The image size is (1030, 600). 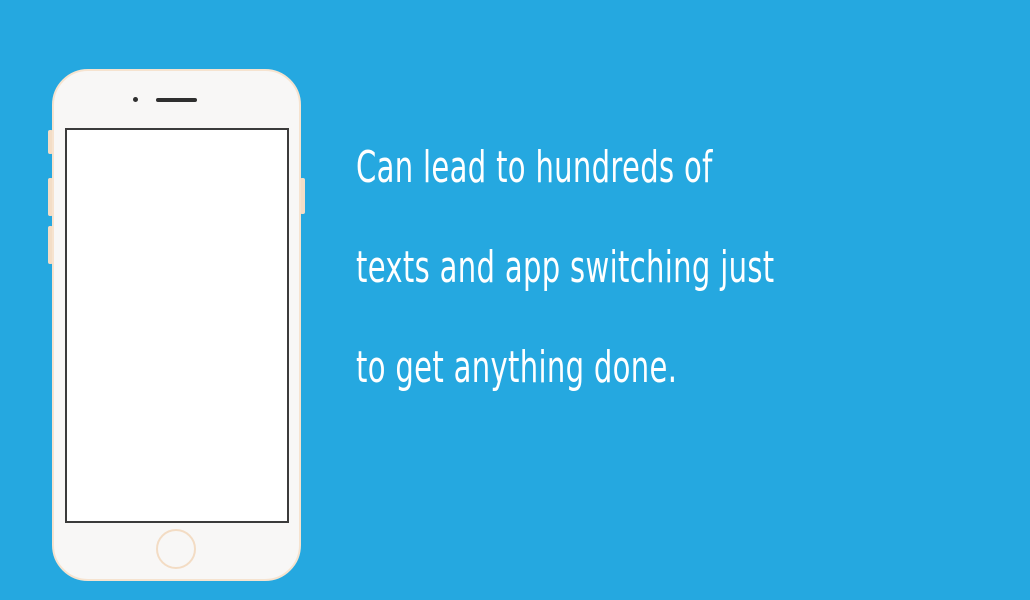 I want to click on phone-screen, so click(x=177, y=325).